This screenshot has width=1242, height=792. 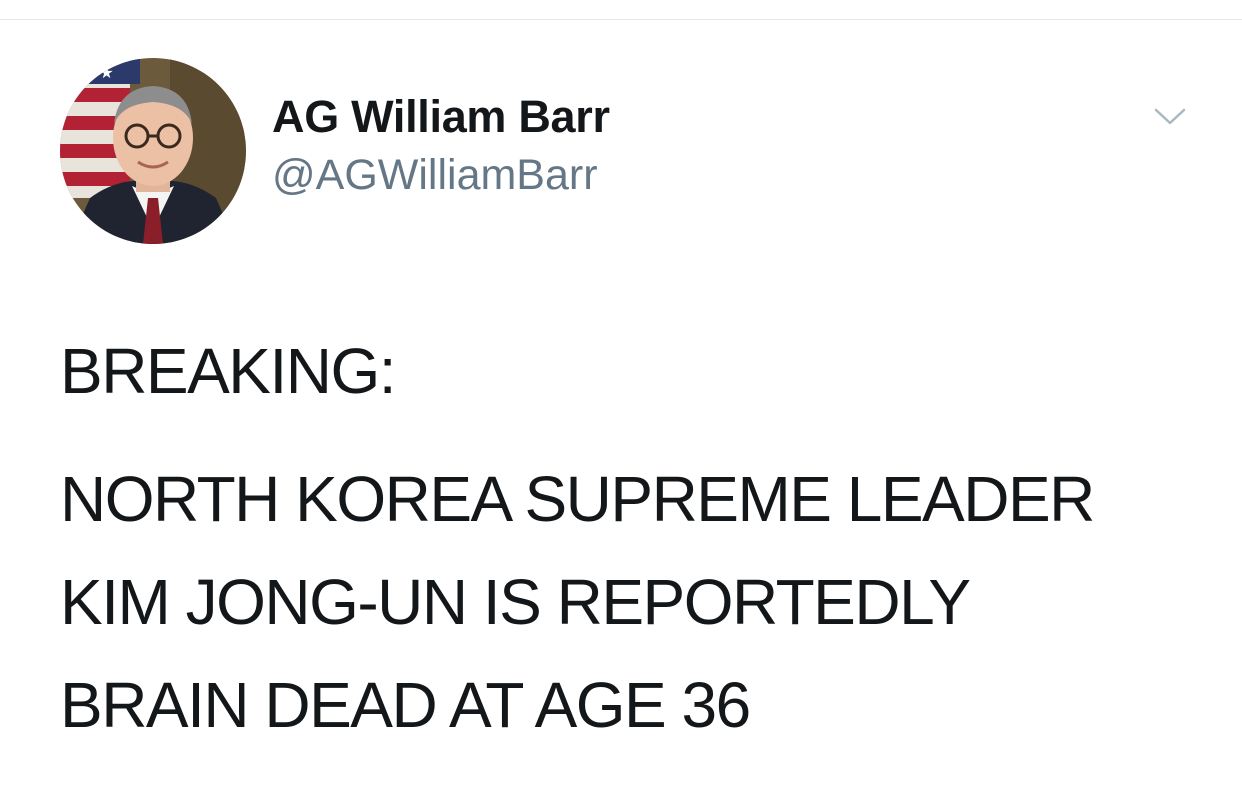 I want to click on tweet-text-line: BRAIN DEAD AT AGE 36, so click(x=405, y=705).